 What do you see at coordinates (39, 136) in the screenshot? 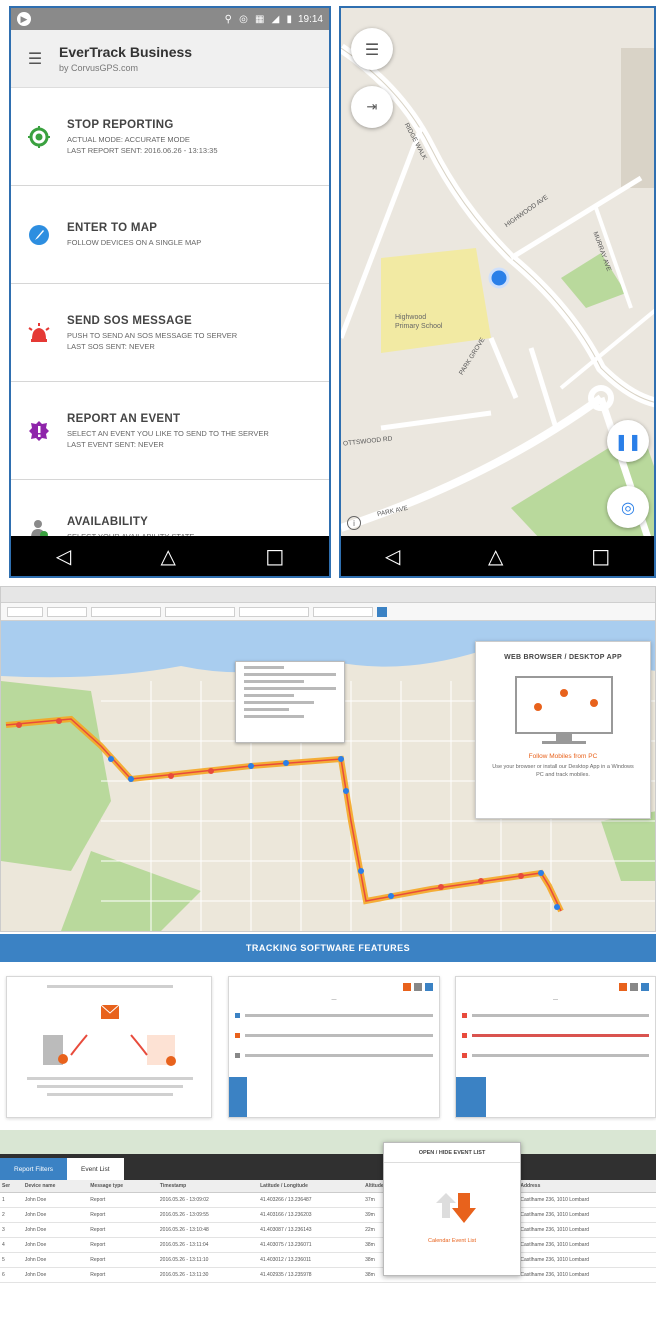
I see `target-icon` at bounding box center [39, 136].